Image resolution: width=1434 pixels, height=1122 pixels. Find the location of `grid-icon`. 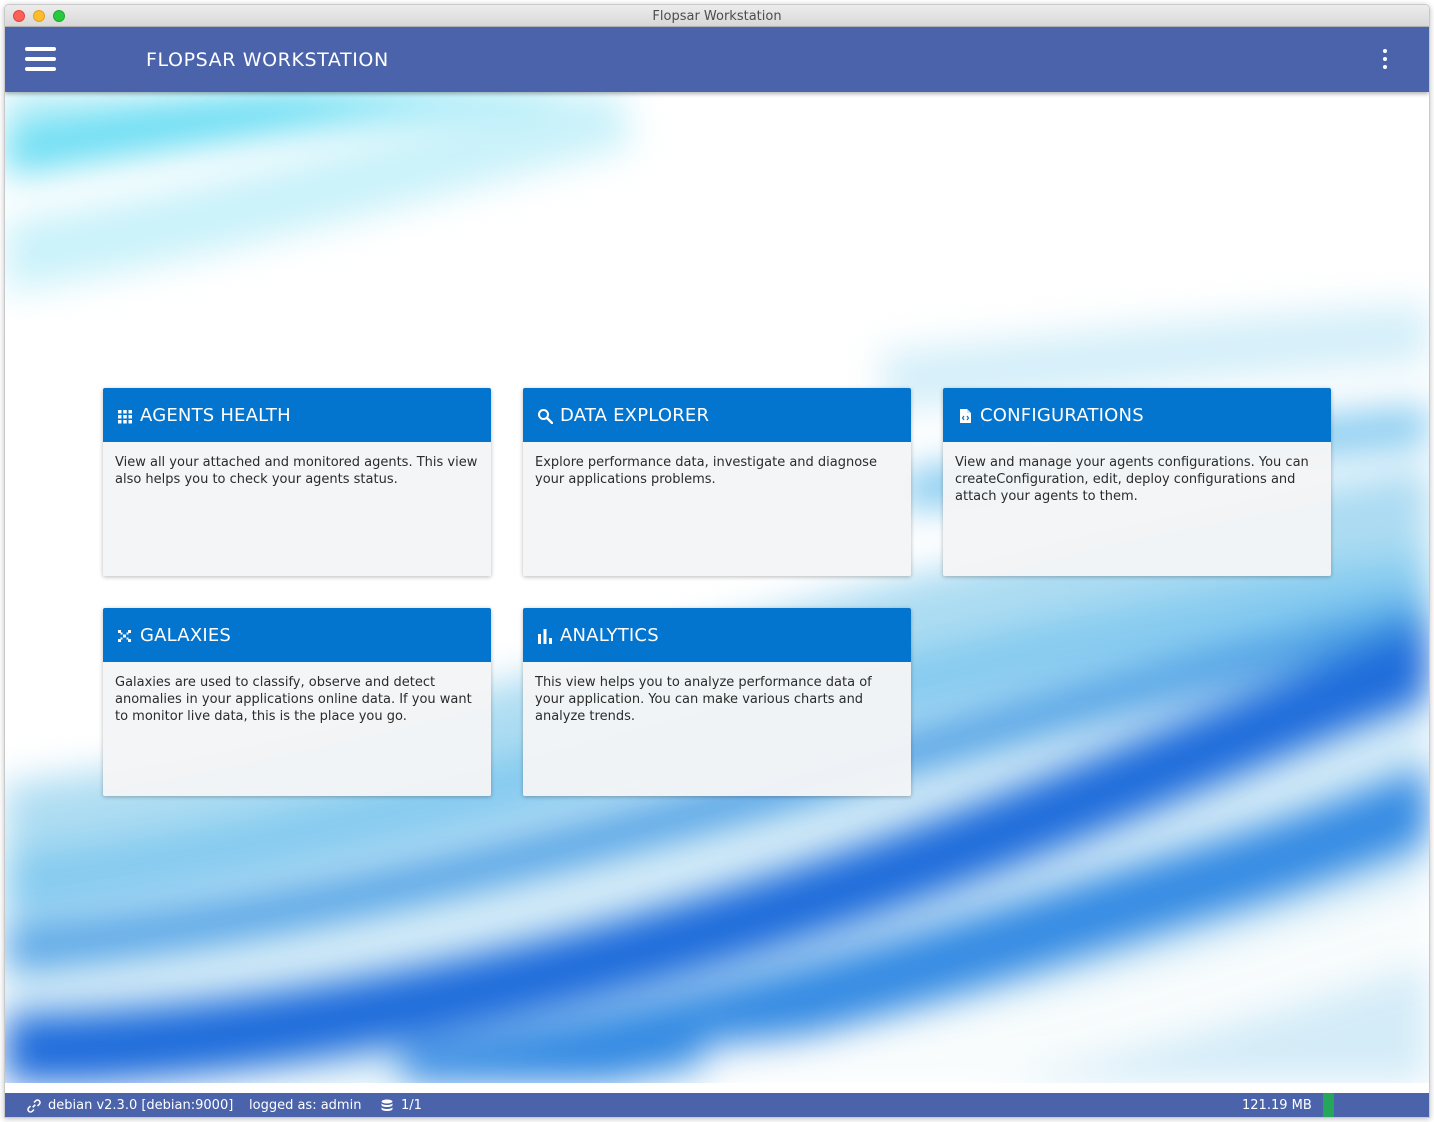

grid-icon is located at coordinates (125, 417).